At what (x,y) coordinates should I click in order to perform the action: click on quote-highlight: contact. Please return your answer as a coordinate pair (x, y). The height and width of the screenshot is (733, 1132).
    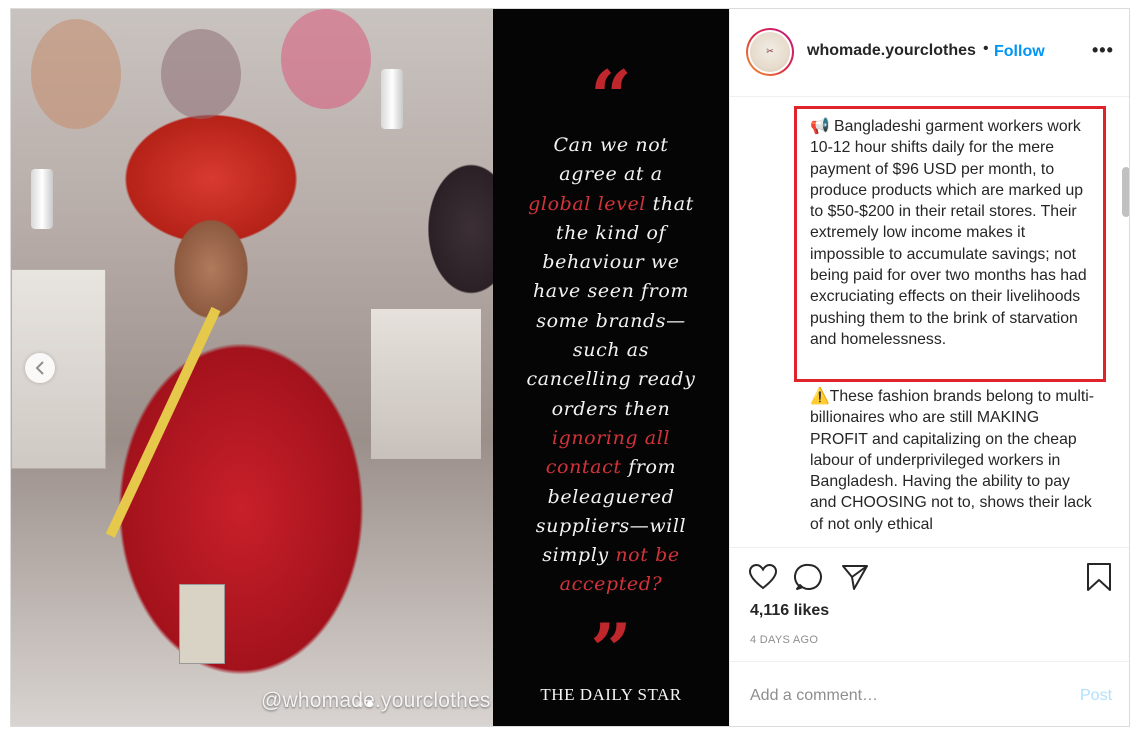
    Looking at the image, I should click on (583, 467).